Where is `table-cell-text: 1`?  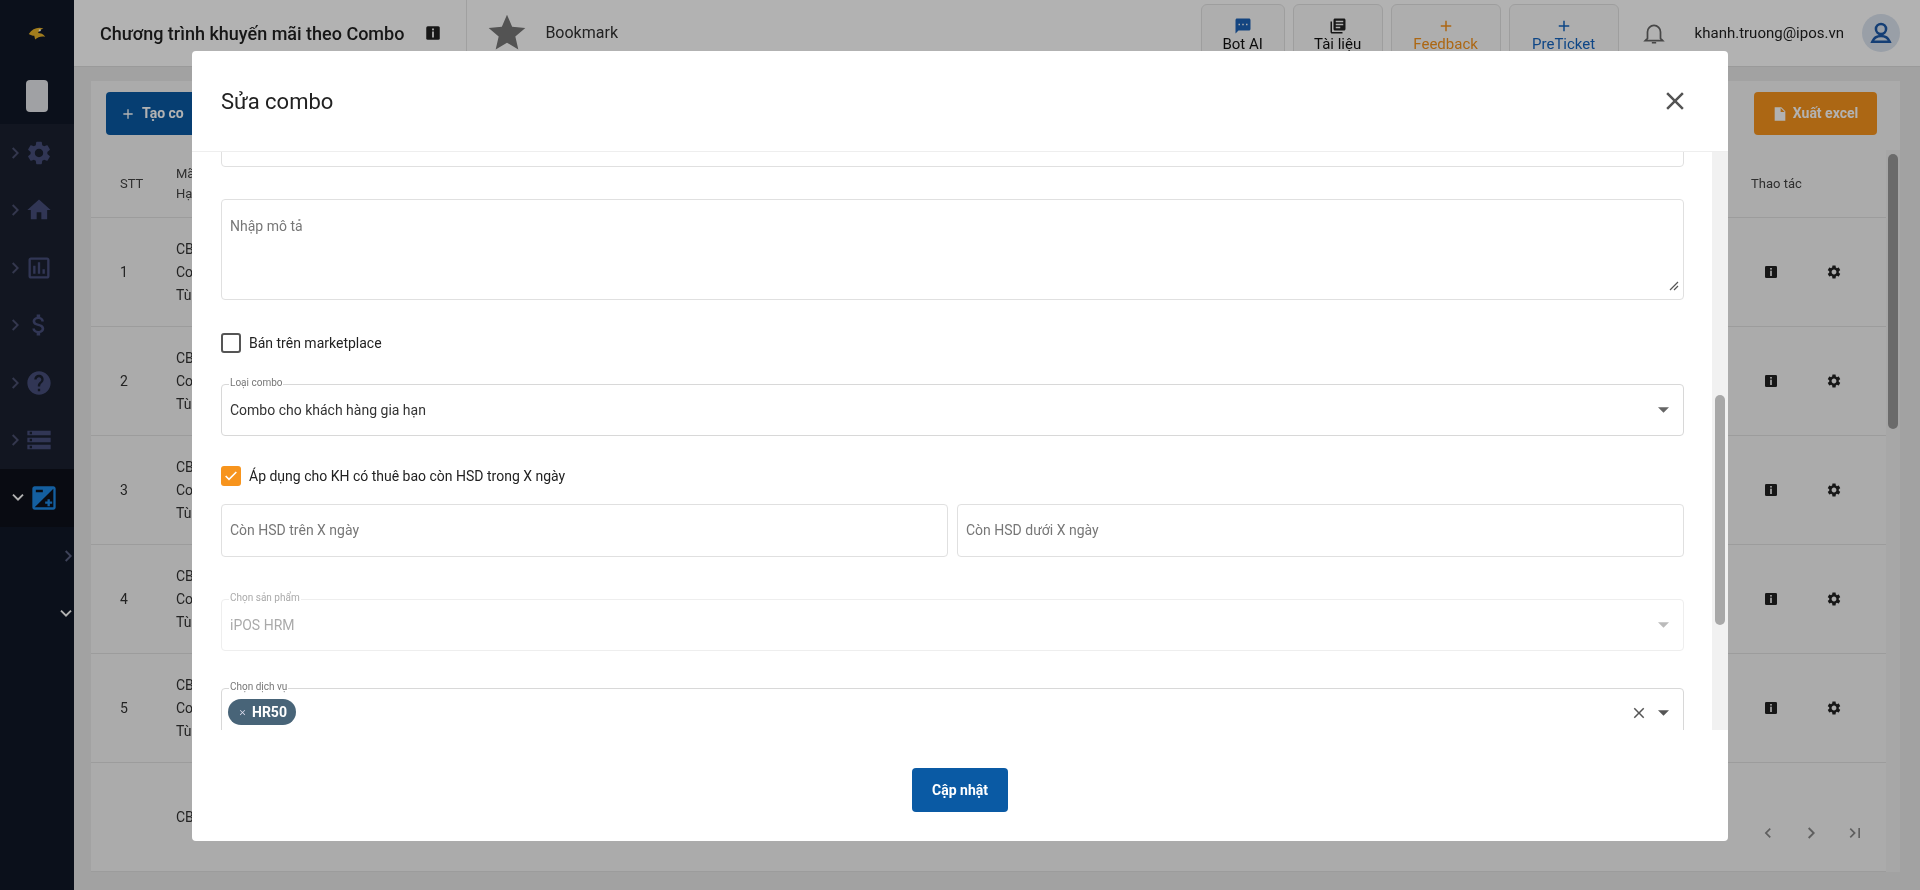
table-cell-text: 1 is located at coordinates (124, 272).